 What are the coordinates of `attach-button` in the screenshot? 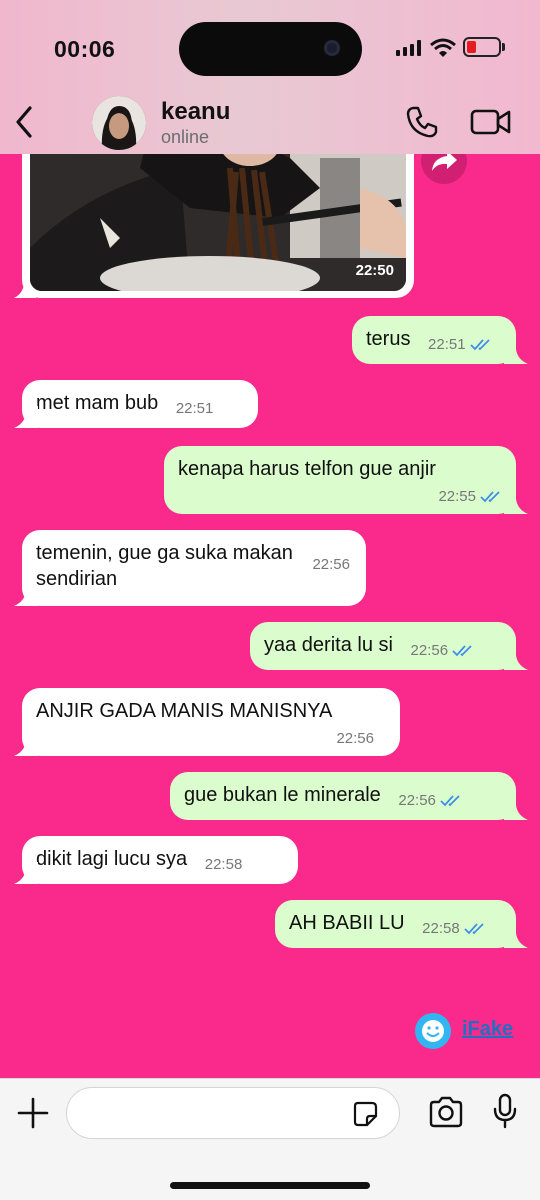 It's located at (33, 1113).